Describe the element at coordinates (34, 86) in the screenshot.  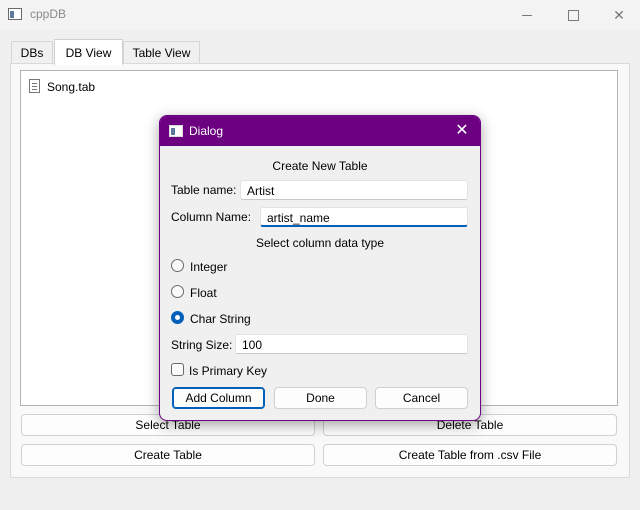
I see `document-icon` at that location.